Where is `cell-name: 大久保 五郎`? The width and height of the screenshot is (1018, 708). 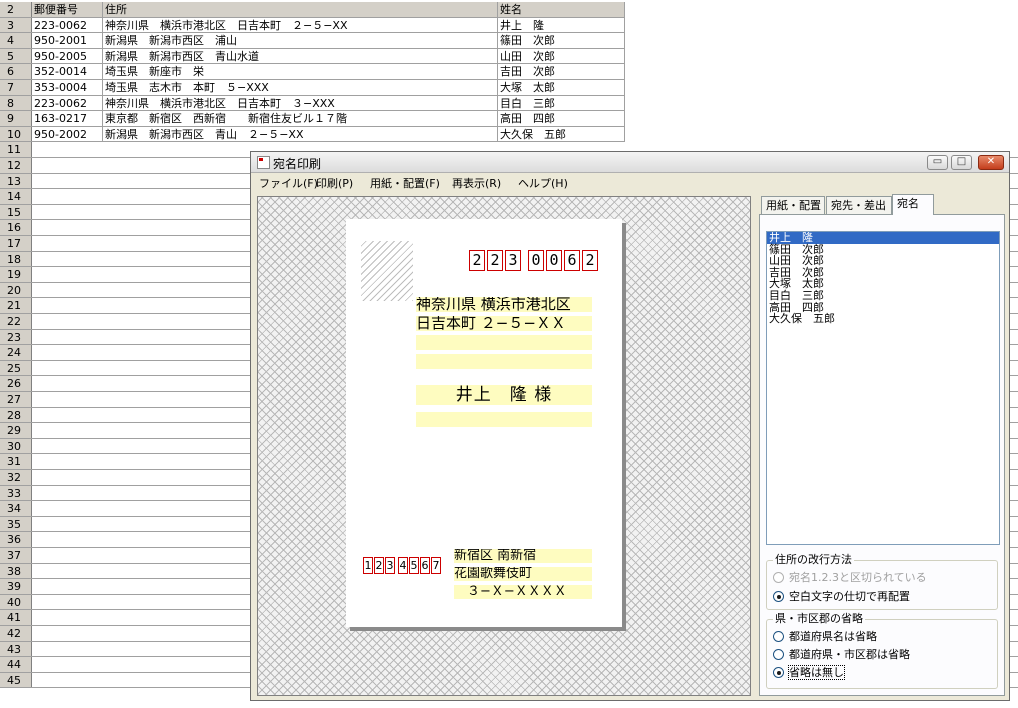 cell-name: 大久保 五郎 is located at coordinates (561, 134).